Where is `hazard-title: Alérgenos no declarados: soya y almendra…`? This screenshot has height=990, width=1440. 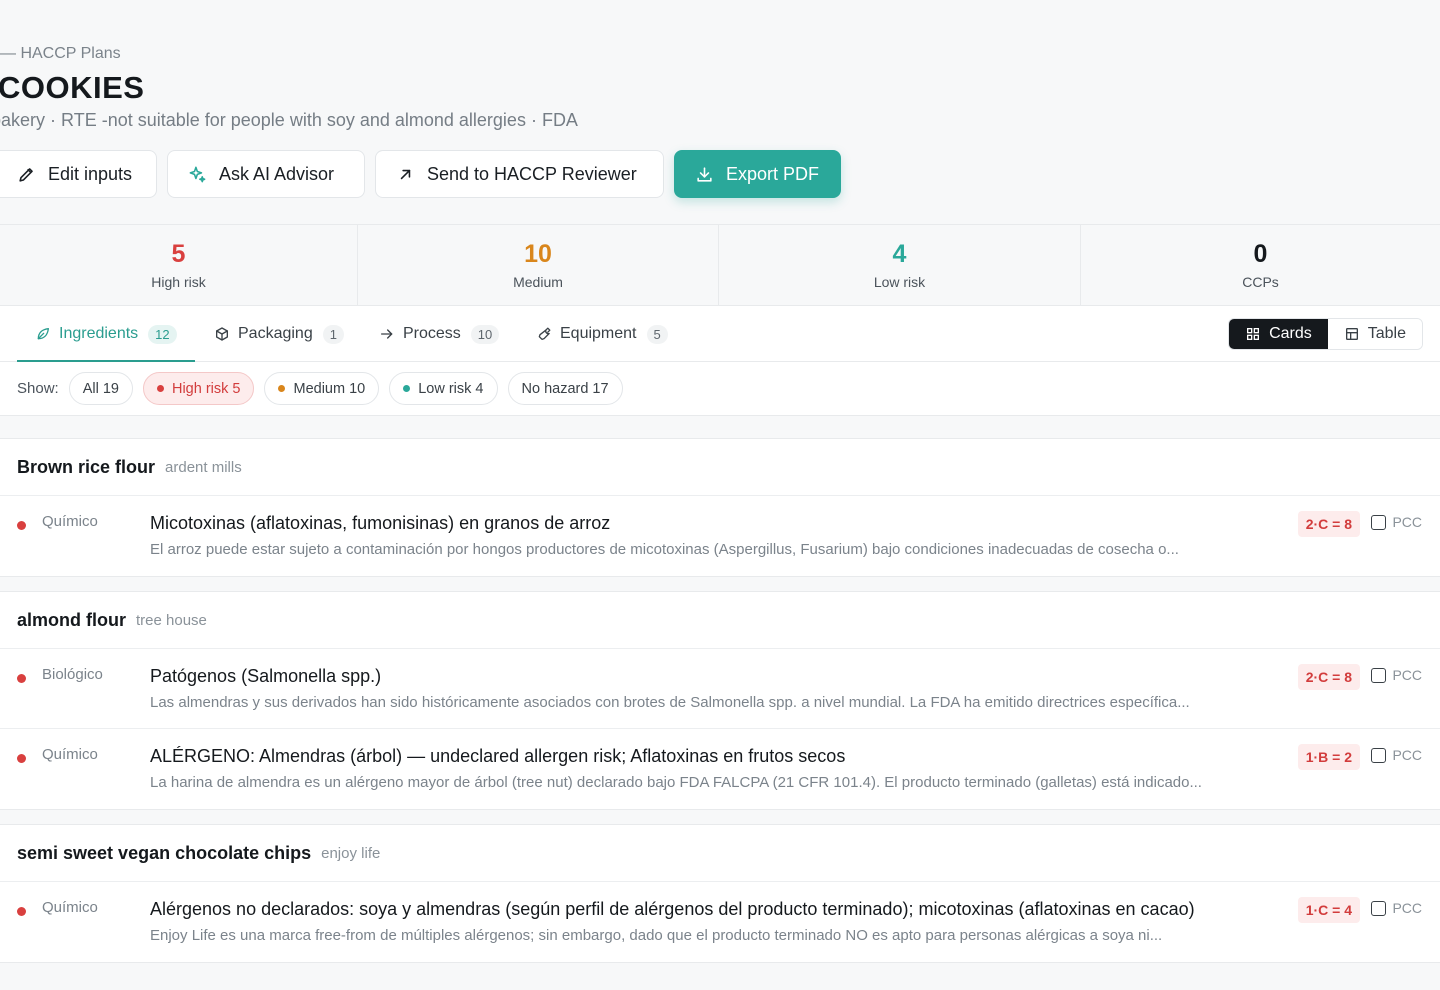
hazard-title: Alérgenos no declarados: soya y almendra… is located at coordinates (672, 909).